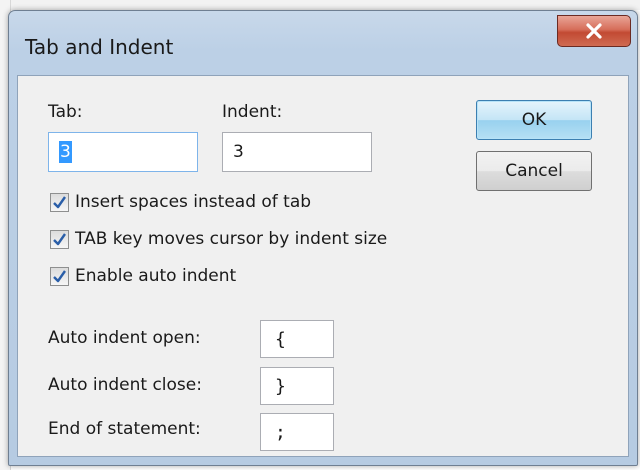 Image resolution: width=640 pixels, height=470 pixels. Describe the element at coordinates (156, 276) in the screenshot. I see `enable-auto-indent-label: Enable auto indent` at that location.